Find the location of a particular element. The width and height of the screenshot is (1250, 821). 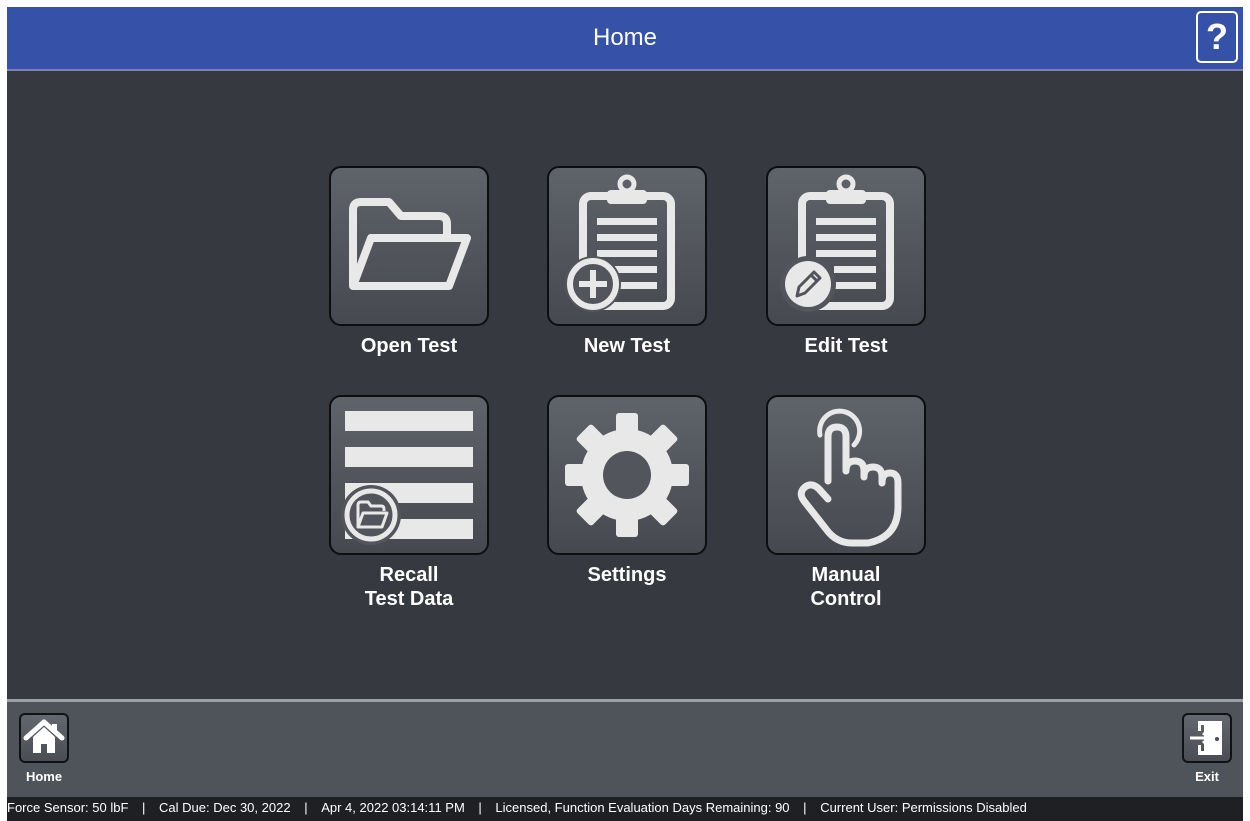

gear-icon is located at coordinates (627, 475).